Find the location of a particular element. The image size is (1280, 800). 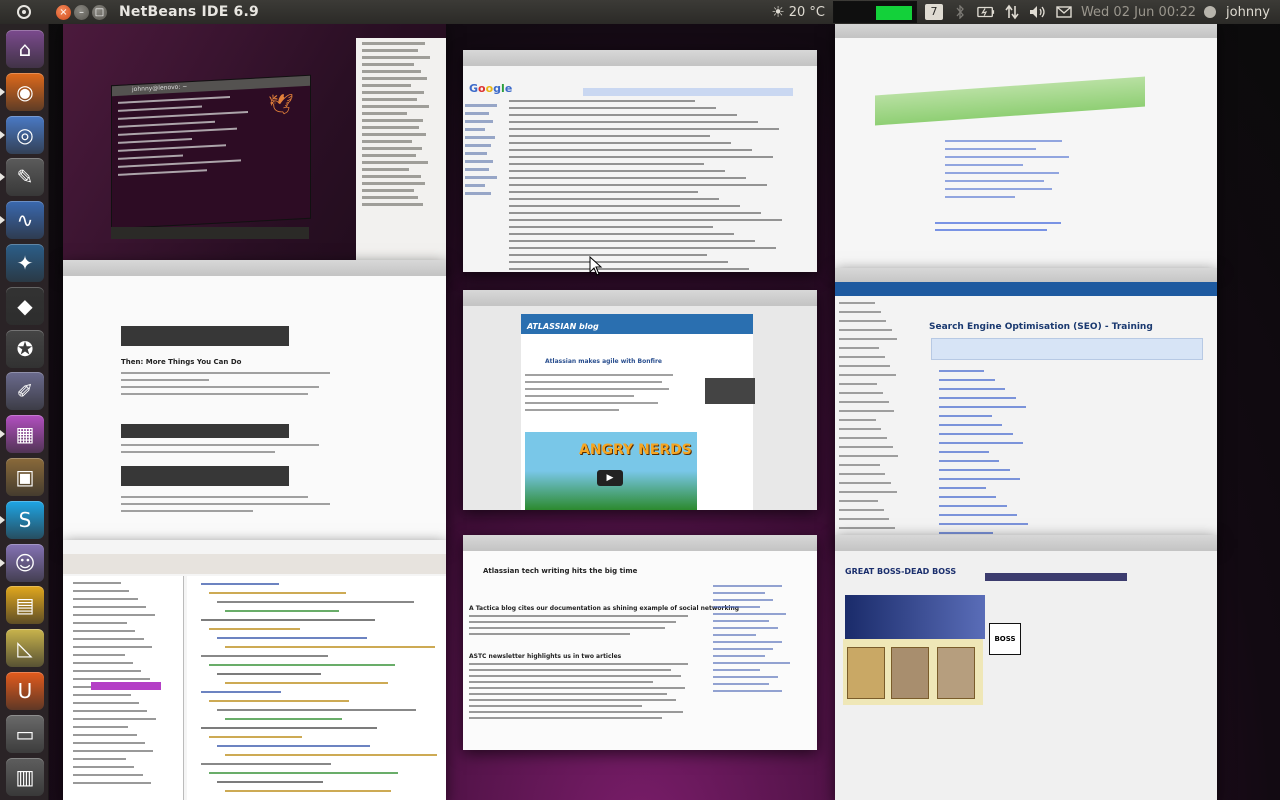

sun-icon: ☀ is located at coordinates (778, 12).